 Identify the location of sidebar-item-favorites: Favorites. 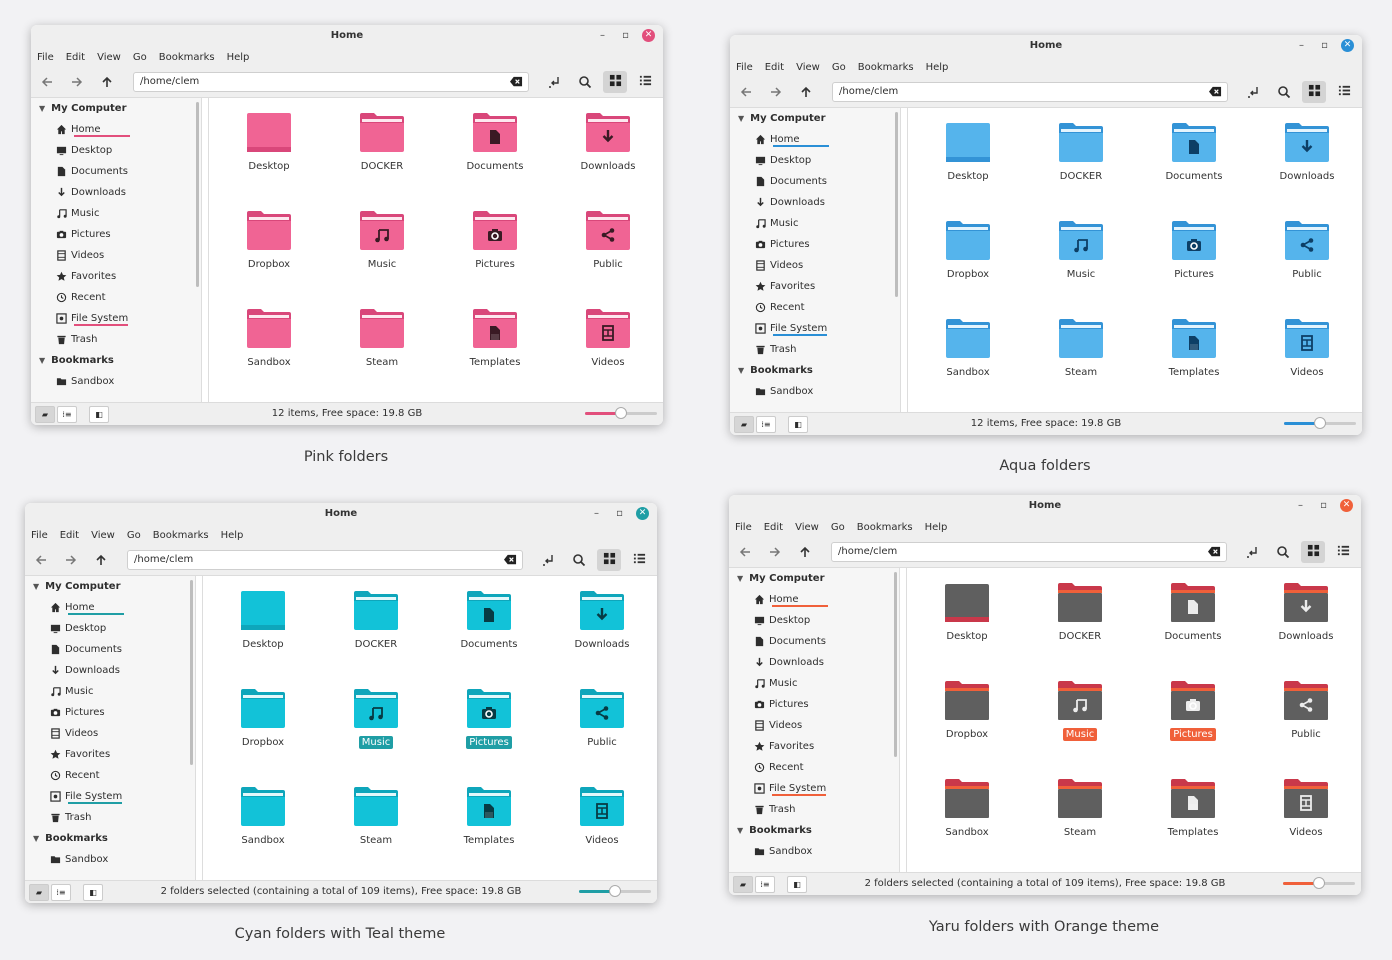
(815, 286).